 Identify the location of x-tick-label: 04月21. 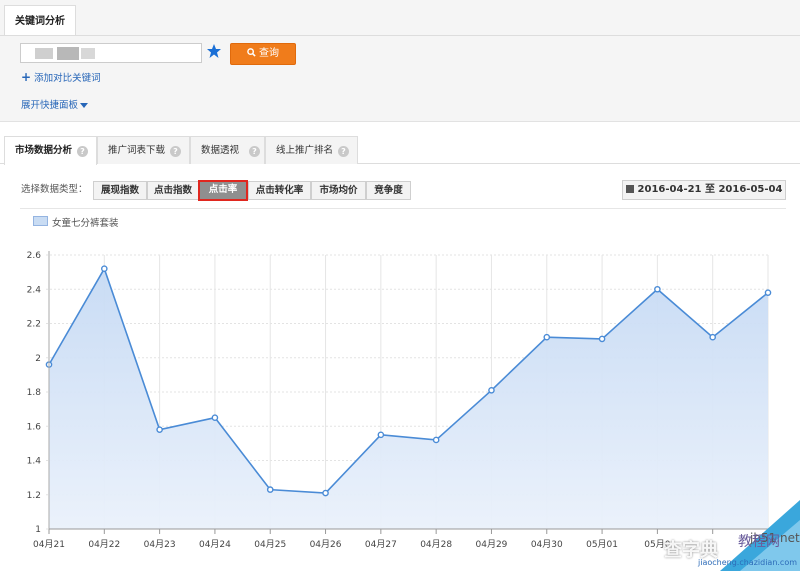
(49, 544).